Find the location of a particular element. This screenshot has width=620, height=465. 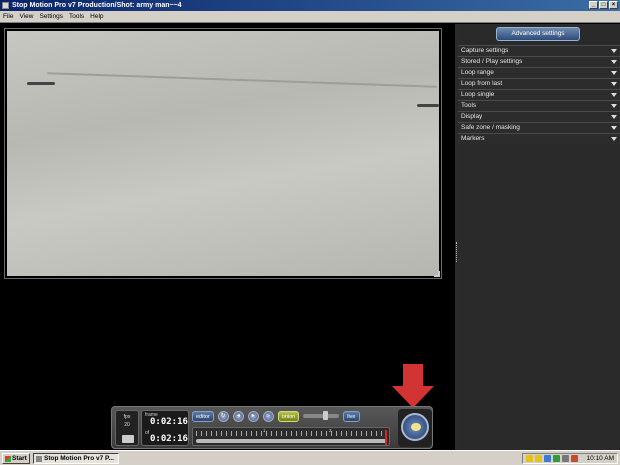

section-markers: Markers is located at coordinates (539, 138).